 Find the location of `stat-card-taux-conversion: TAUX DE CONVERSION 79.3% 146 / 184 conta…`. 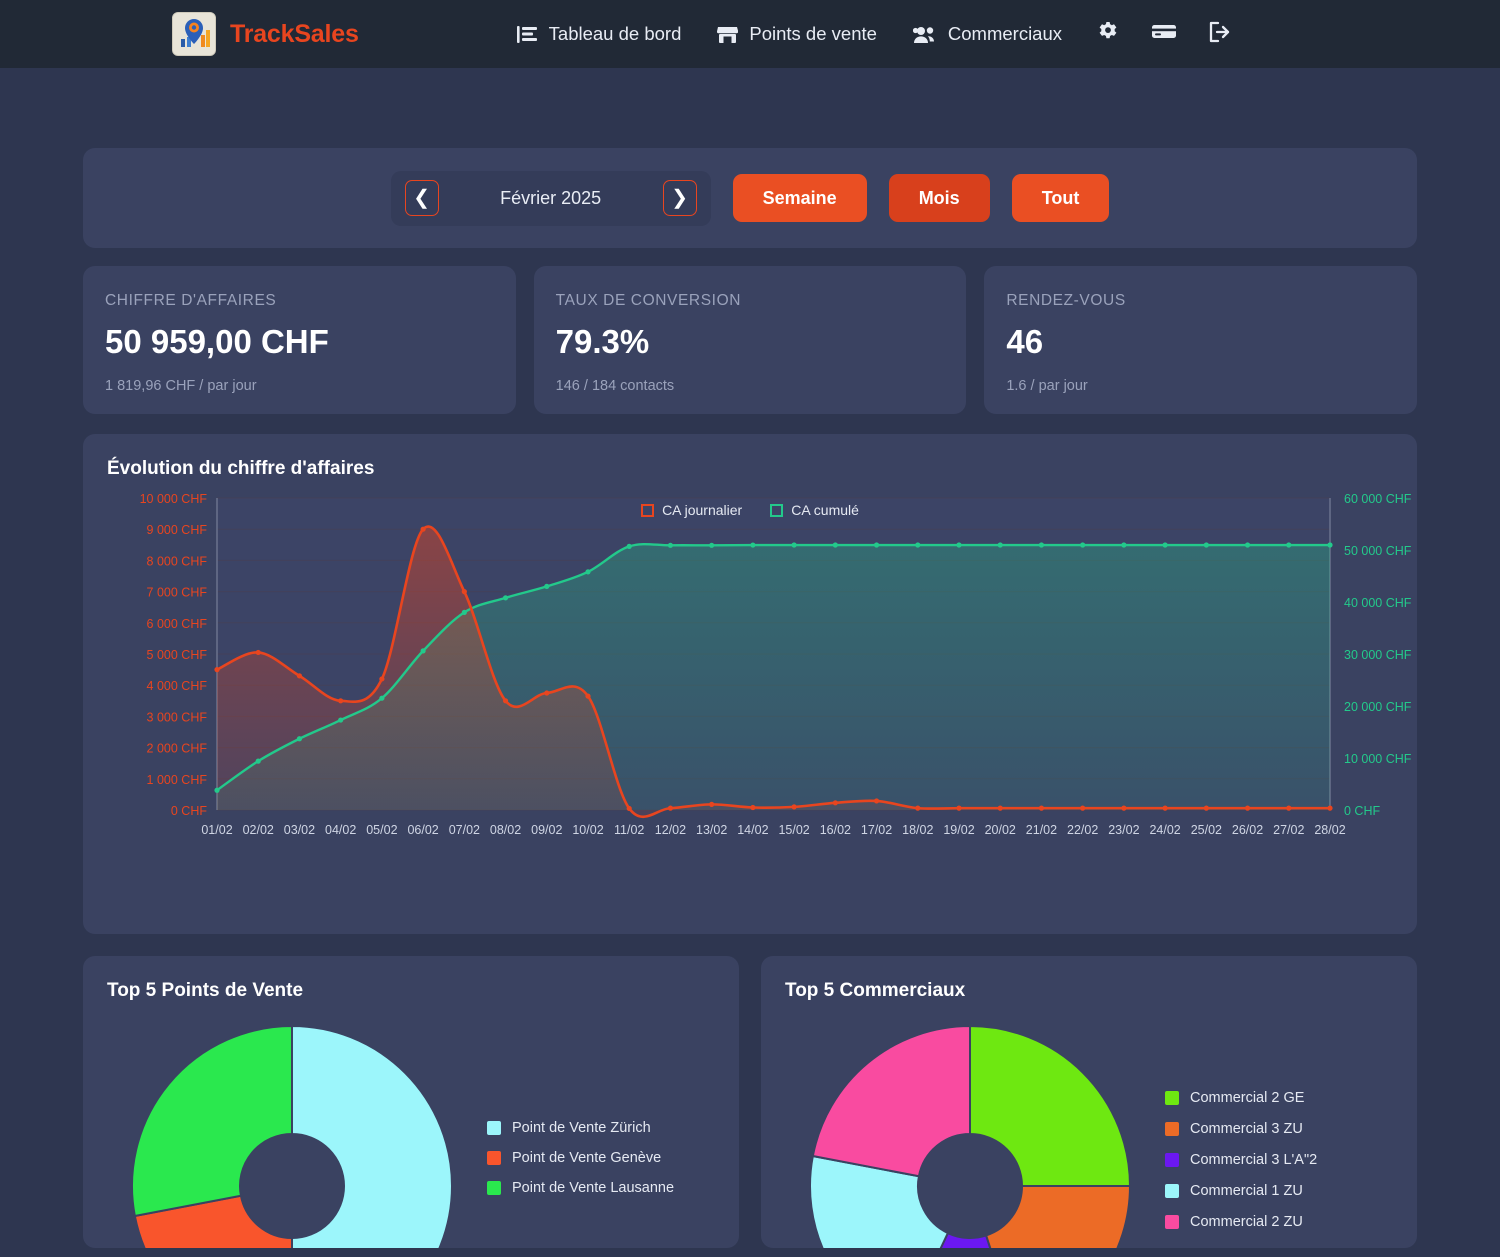

stat-card-taux-conversion: TAUX DE CONVERSION 79.3% 146 / 184 conta… is located at coordinates (750, 340).